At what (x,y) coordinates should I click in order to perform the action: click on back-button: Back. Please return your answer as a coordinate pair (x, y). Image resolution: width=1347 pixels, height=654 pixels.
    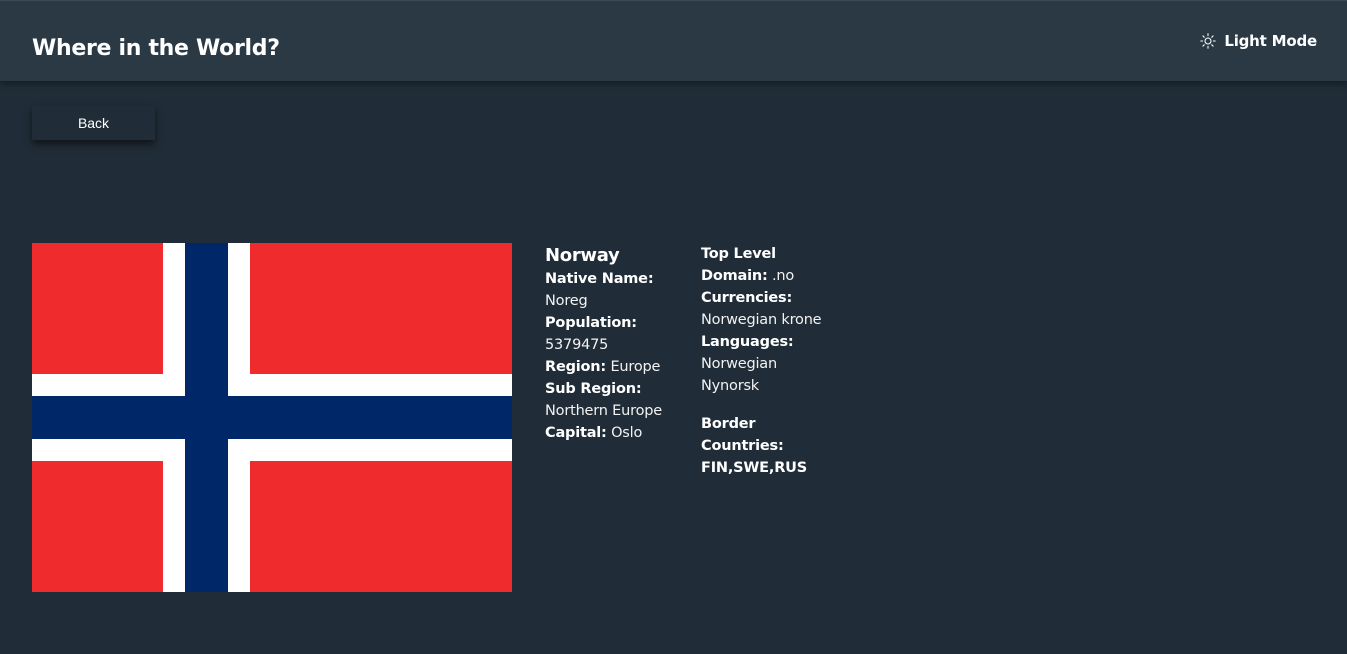
    Looking at the image, I should click on (93, 123).